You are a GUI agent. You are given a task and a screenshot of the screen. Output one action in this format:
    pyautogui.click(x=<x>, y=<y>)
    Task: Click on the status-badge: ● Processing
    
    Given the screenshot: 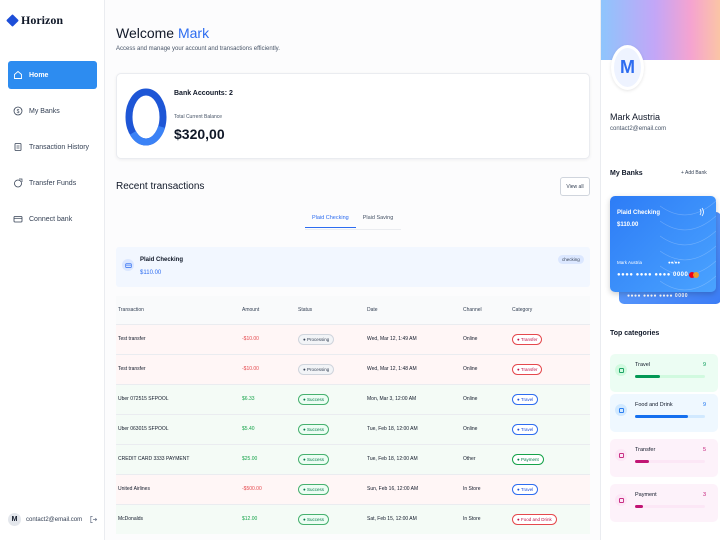 What is the action you would take?
    pyautogui.click(x=316, y=339)
    